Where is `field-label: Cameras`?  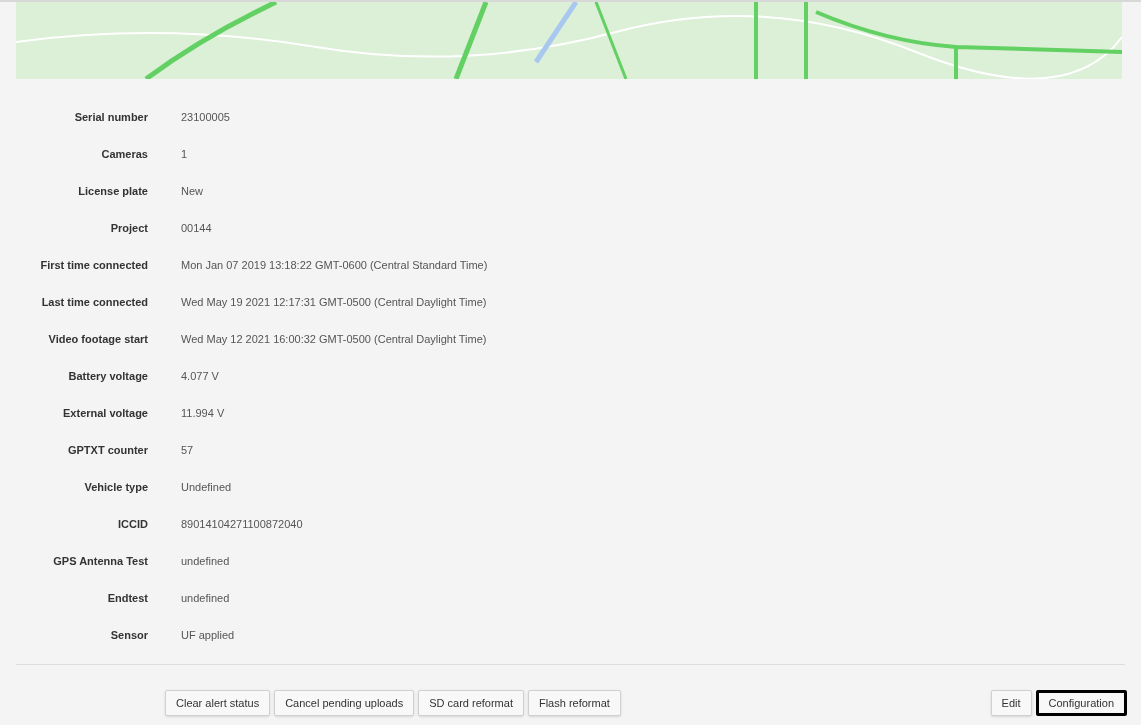
field-label: Cameras is located at coordinates (124, 155).